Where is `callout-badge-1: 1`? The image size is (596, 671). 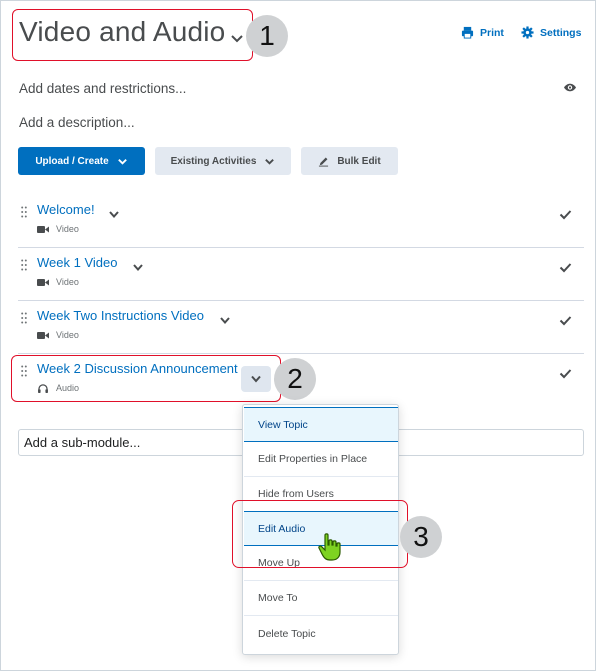 callout-badge-1: 1 is located at coordinates (267, 36).